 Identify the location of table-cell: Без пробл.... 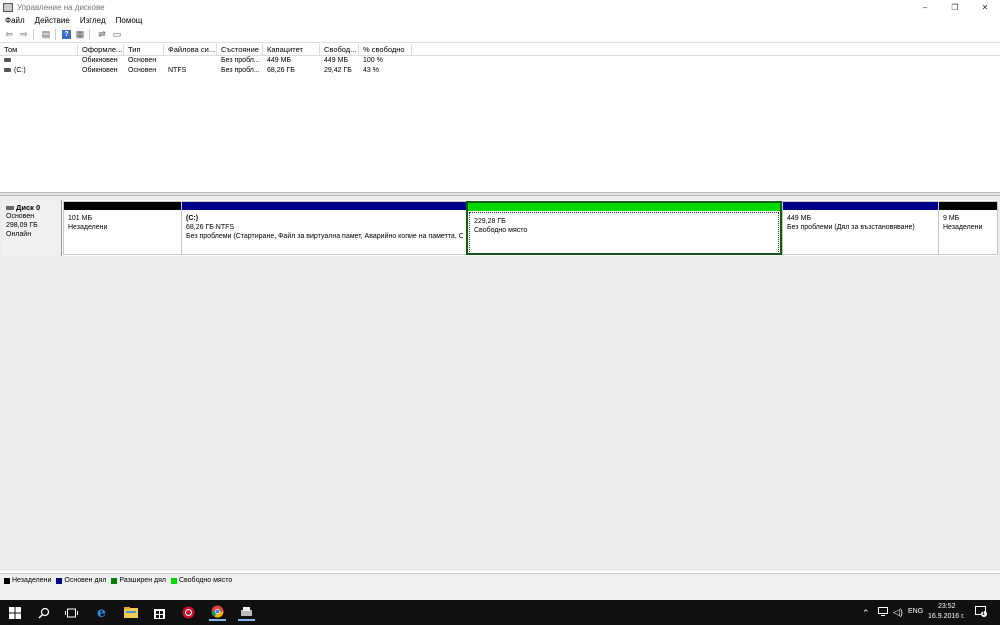
(240, 70).